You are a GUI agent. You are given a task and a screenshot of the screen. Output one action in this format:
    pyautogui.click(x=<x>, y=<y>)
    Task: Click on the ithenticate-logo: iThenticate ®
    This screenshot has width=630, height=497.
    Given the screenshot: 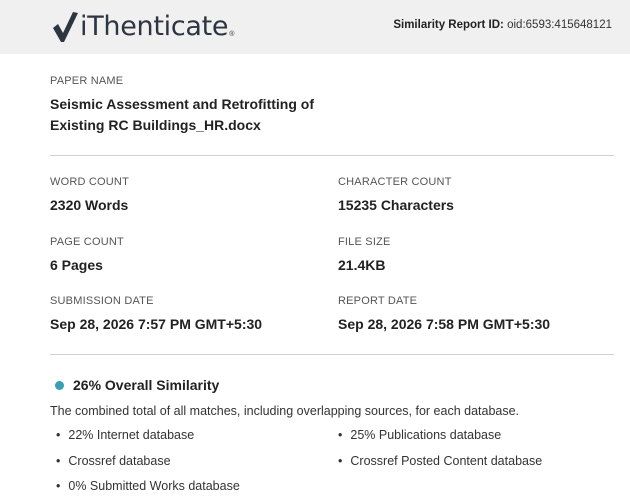 What is the action you would take?
    pyautogui.click(x=142, y=27)
    